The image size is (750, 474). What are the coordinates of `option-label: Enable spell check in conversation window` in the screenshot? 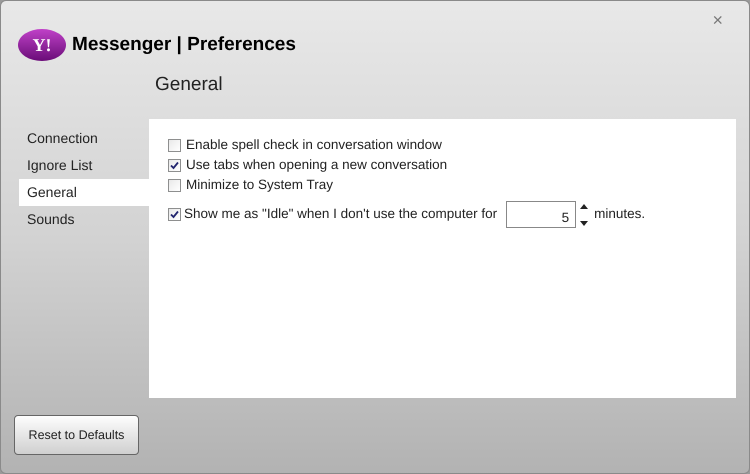 It's located at (314, 145).